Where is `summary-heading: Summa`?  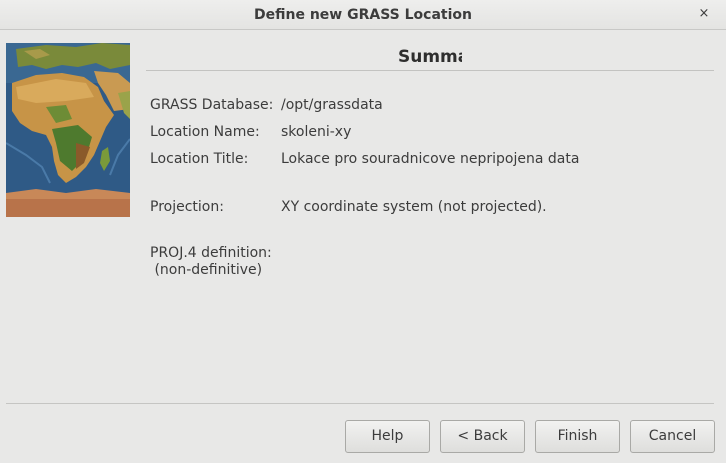
summary-heading: Summa is located at coordinates (430, 57).